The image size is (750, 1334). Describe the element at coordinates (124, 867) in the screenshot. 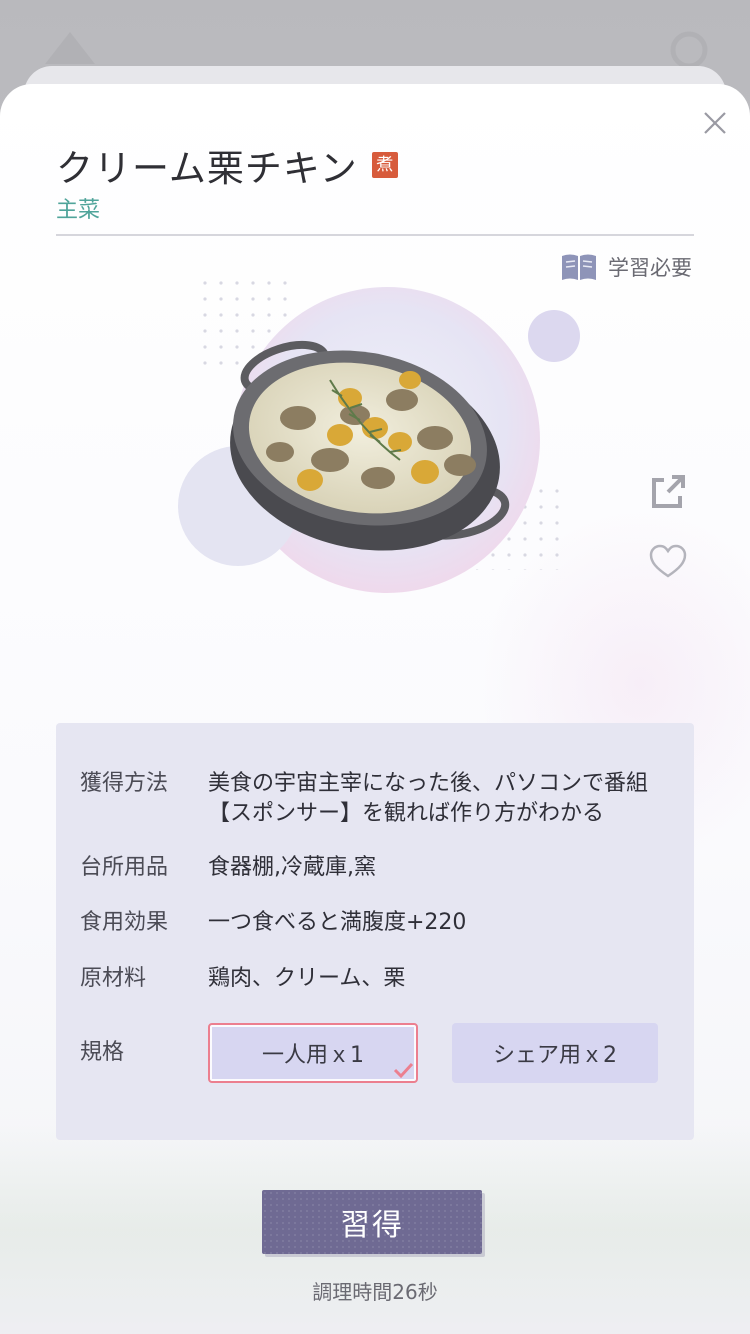

I see `kitchen-label: 台所用品` at that location.